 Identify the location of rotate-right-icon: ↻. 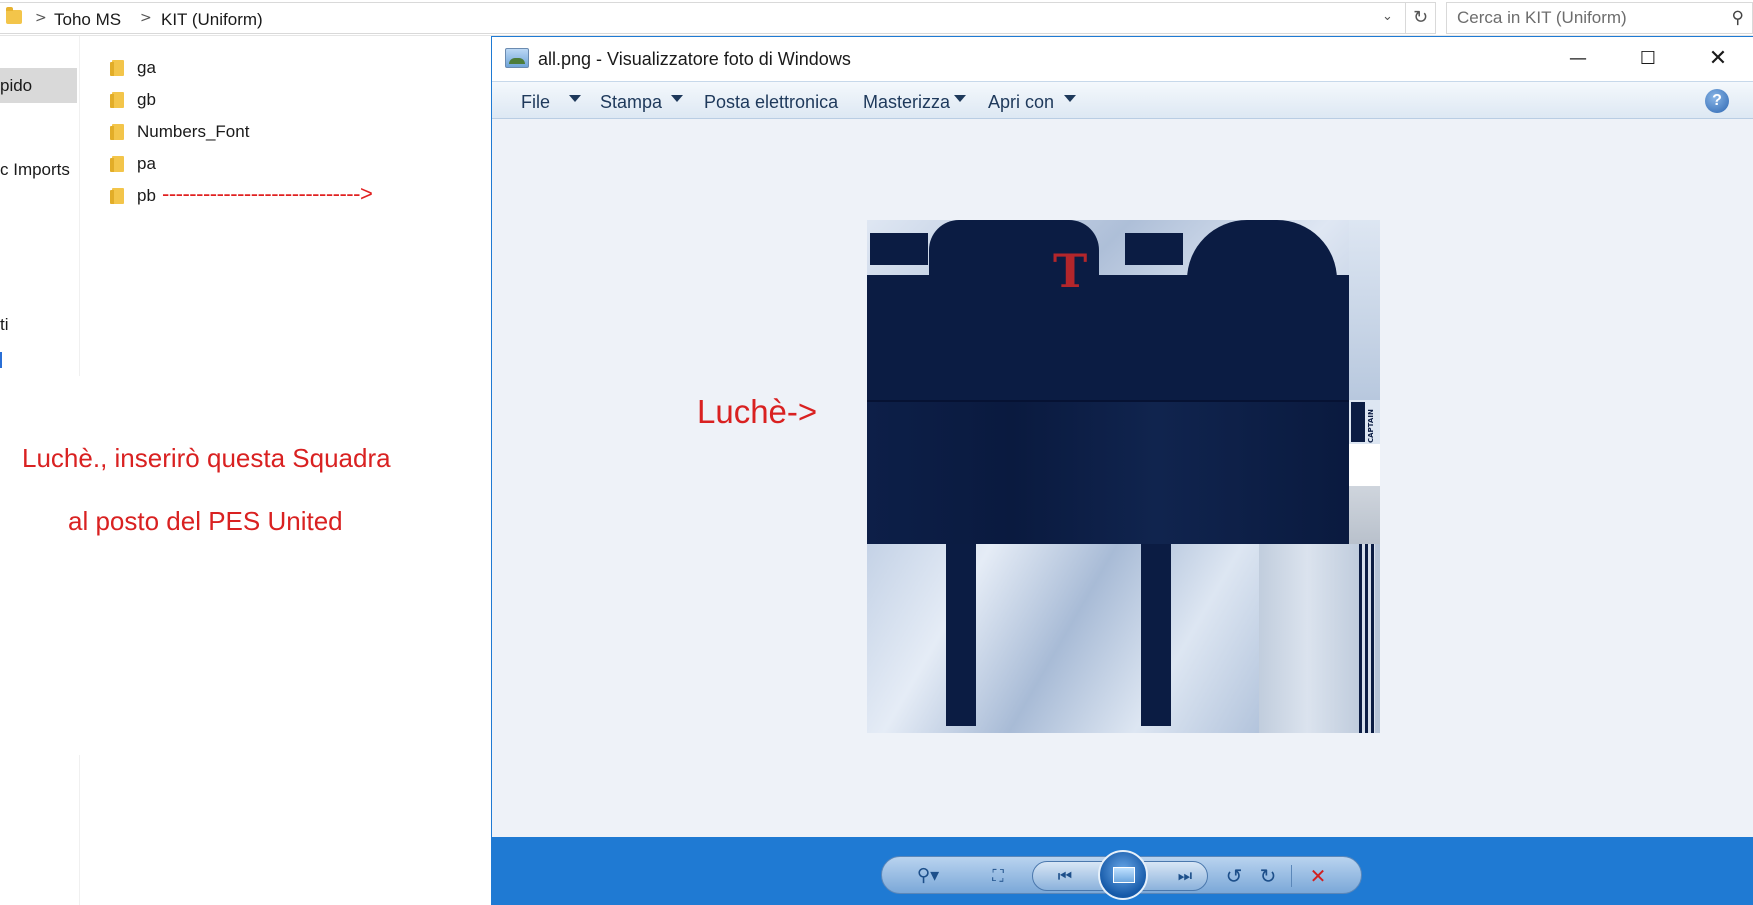
(1268, 876).